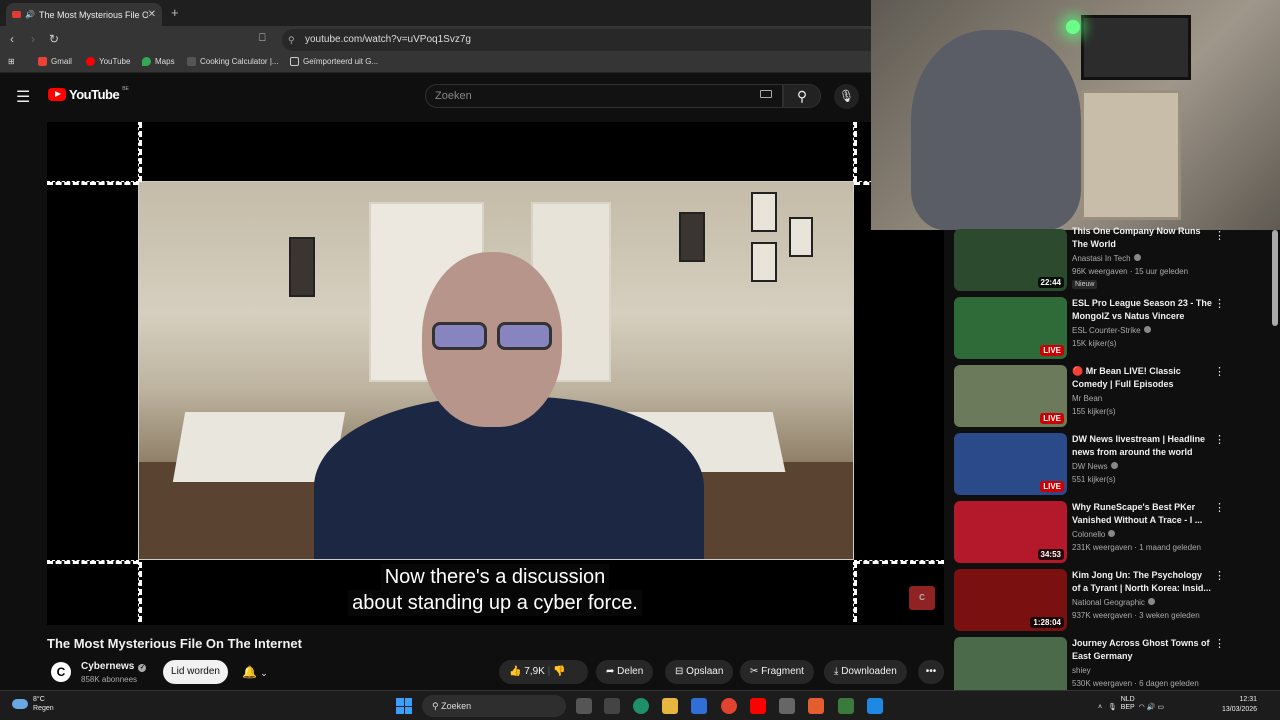  I want to click on sidebar-scrollbar, so click(1275, 278).